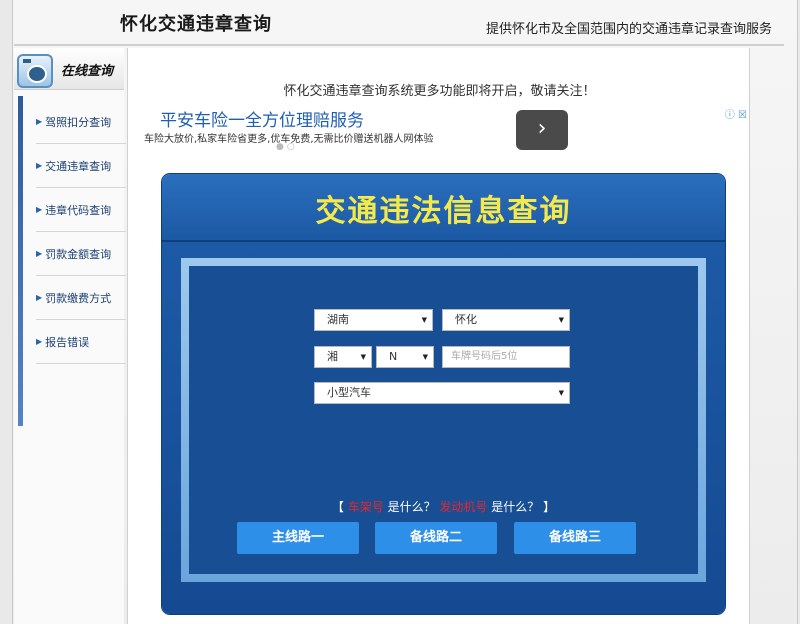 The height and width of the screenshot is (624, 800). I want to click on sidebar-item-label: 交通违章查询, so click(78, 166).